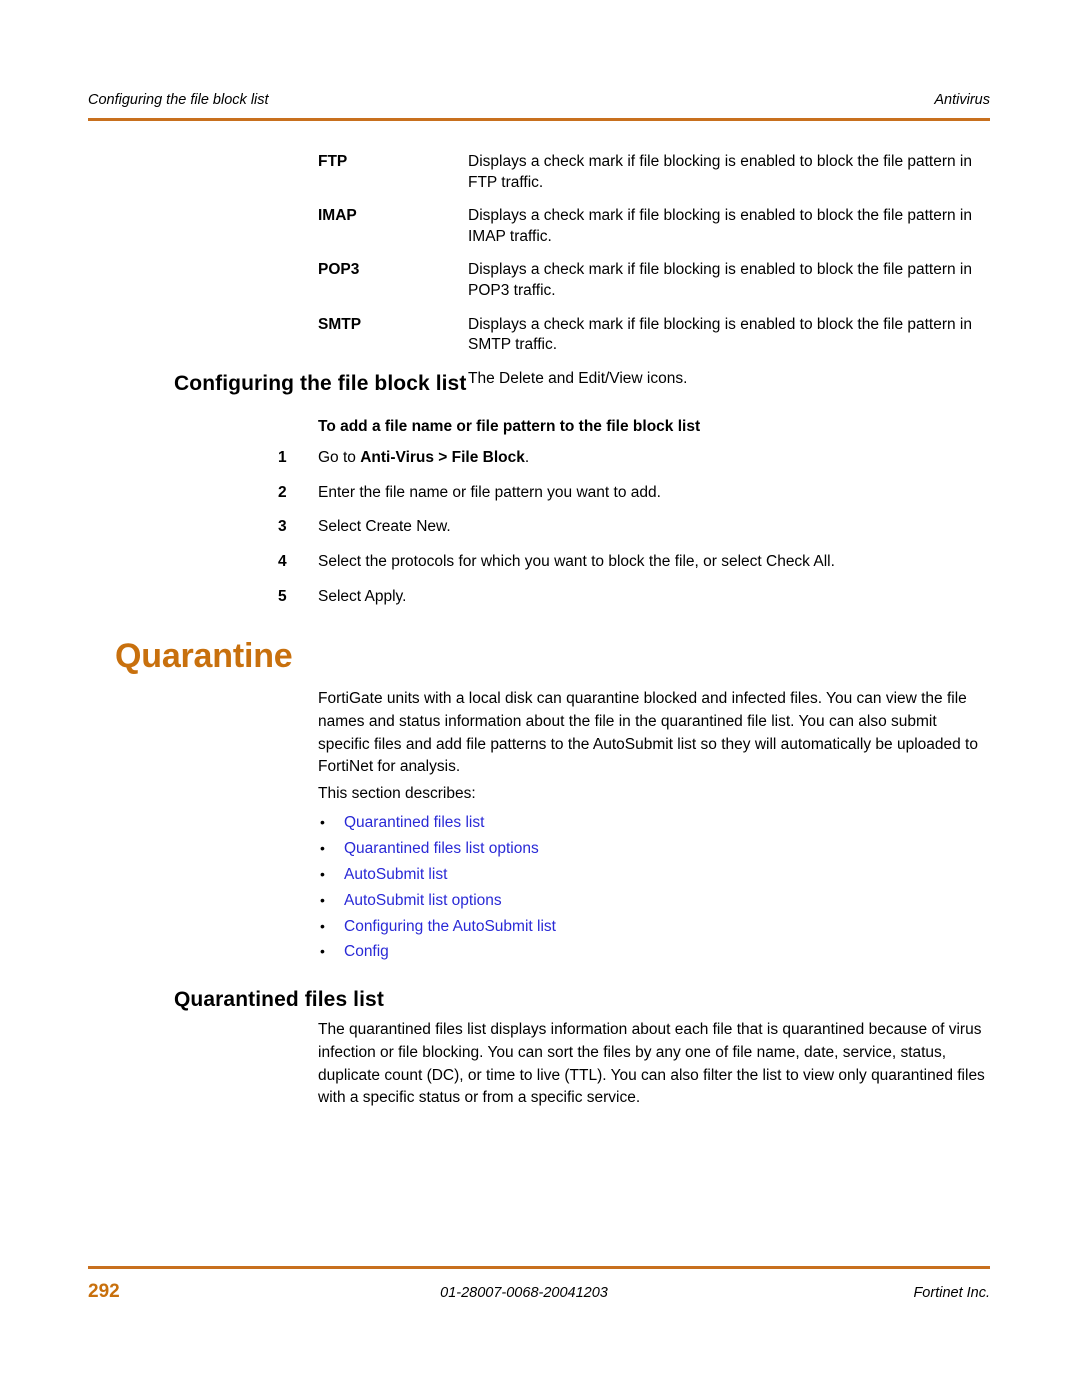 Image resolution: width=1080 pixels, height=1397 pixels. What do you see at coordinates (339, 270) in the screenshot?
I see `table-cell-term: POP3` at bounding box center [339, 270].